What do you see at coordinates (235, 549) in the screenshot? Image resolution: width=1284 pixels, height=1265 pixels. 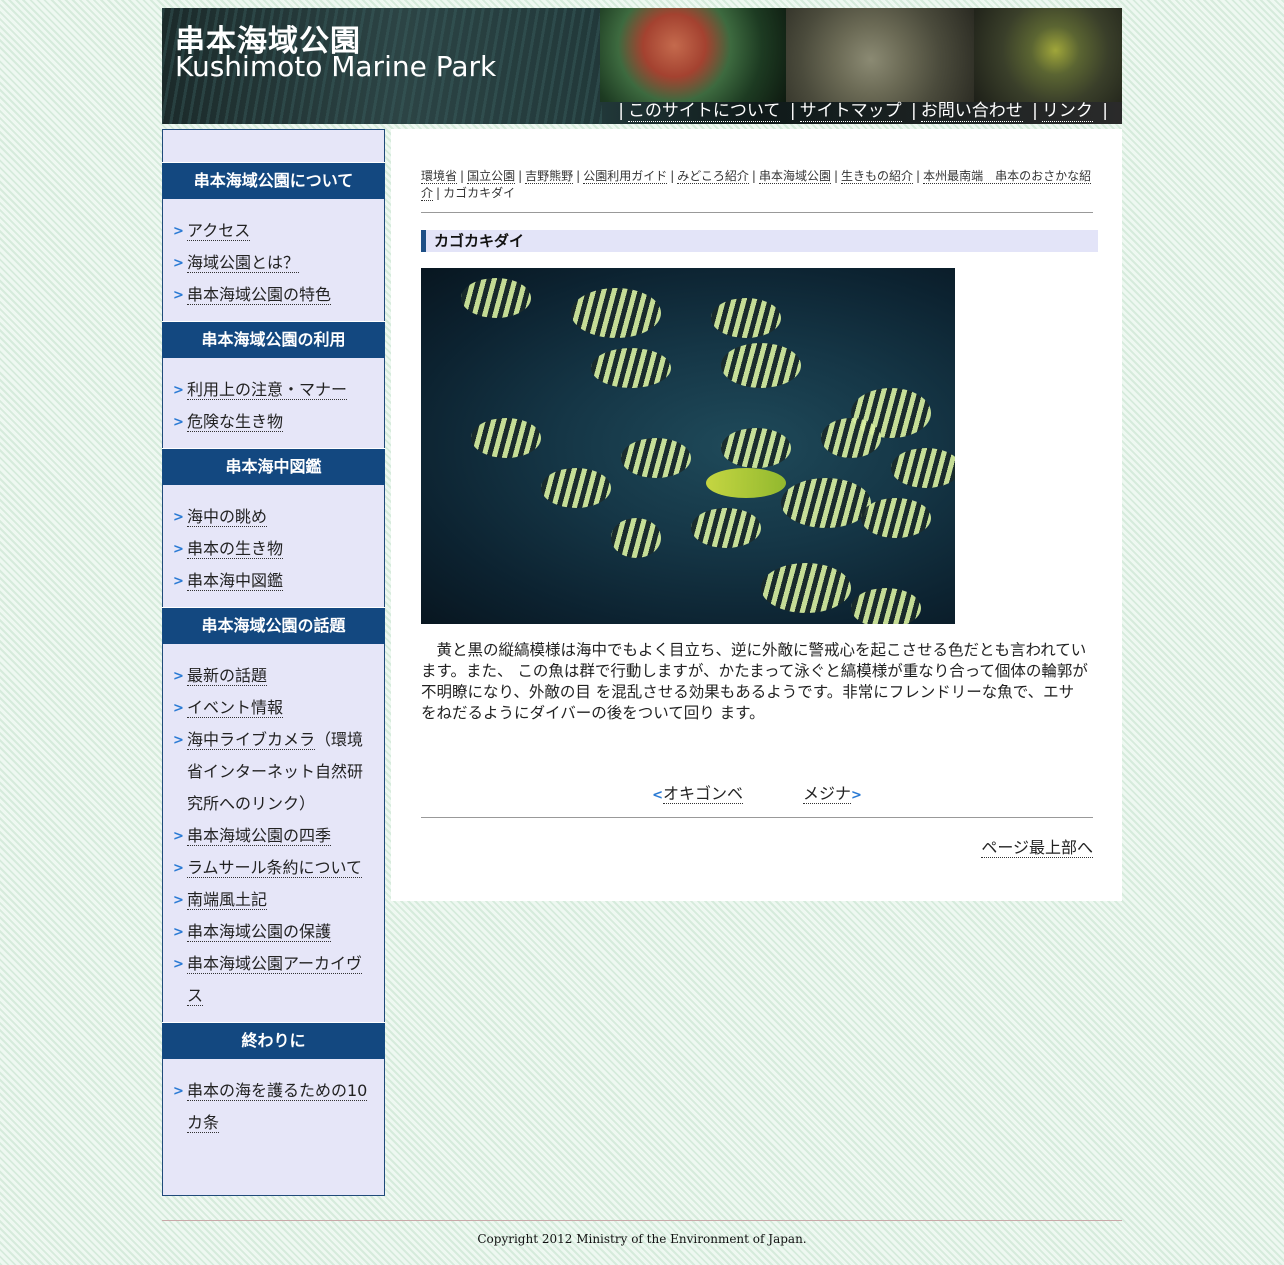 I see `sidebar-item-creatures: 串本の生き物` at bounding box center [235, 549].